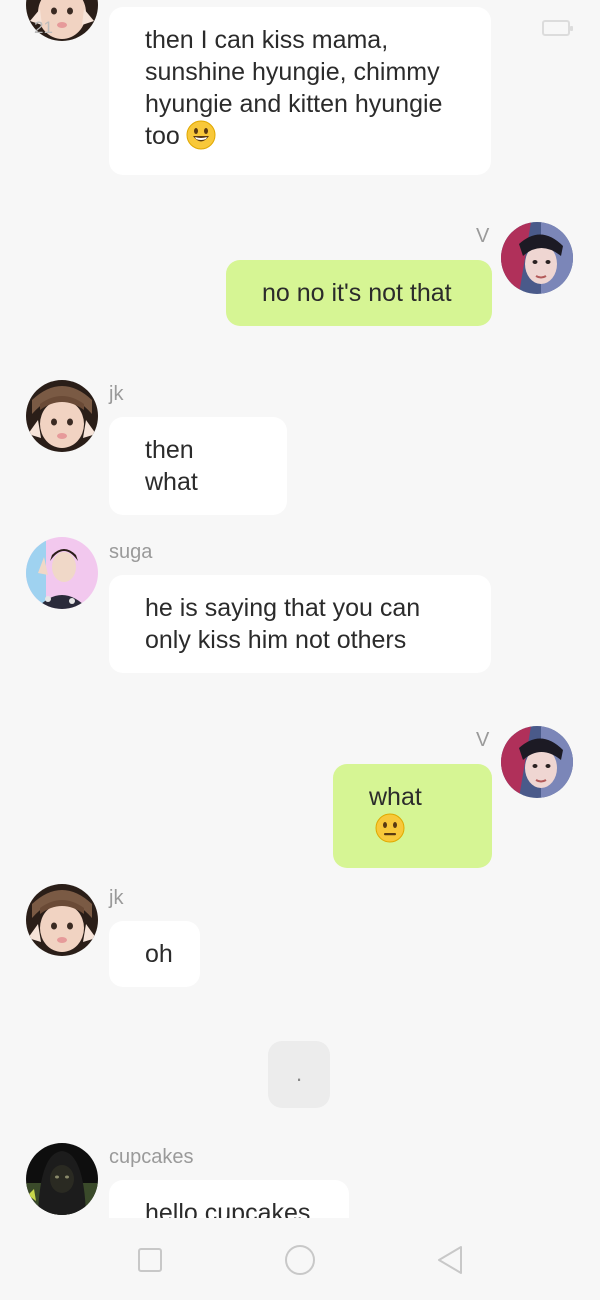  I want to click on triangle-back-icon, so click(450, 1262).